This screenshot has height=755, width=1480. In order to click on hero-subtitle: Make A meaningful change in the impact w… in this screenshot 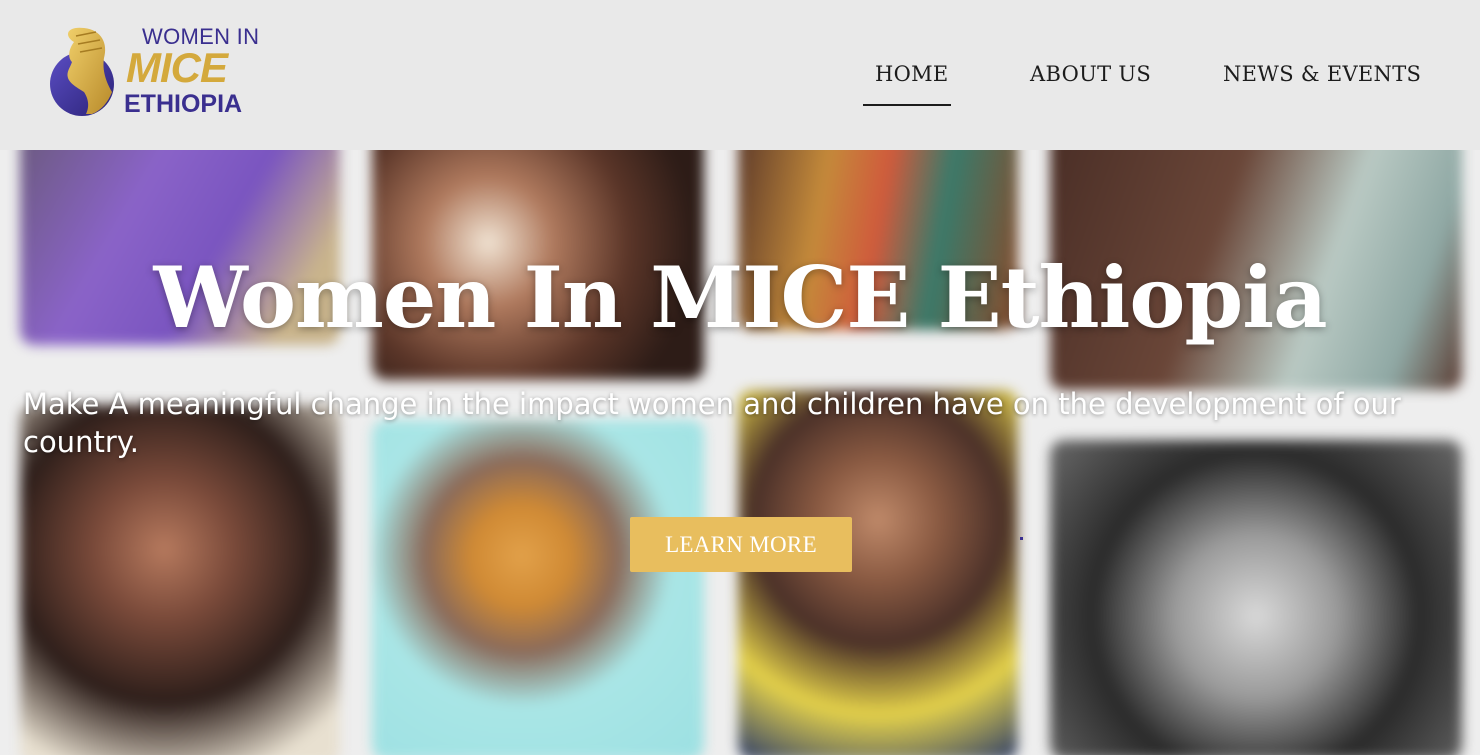, I will do `click(712, 423)`.